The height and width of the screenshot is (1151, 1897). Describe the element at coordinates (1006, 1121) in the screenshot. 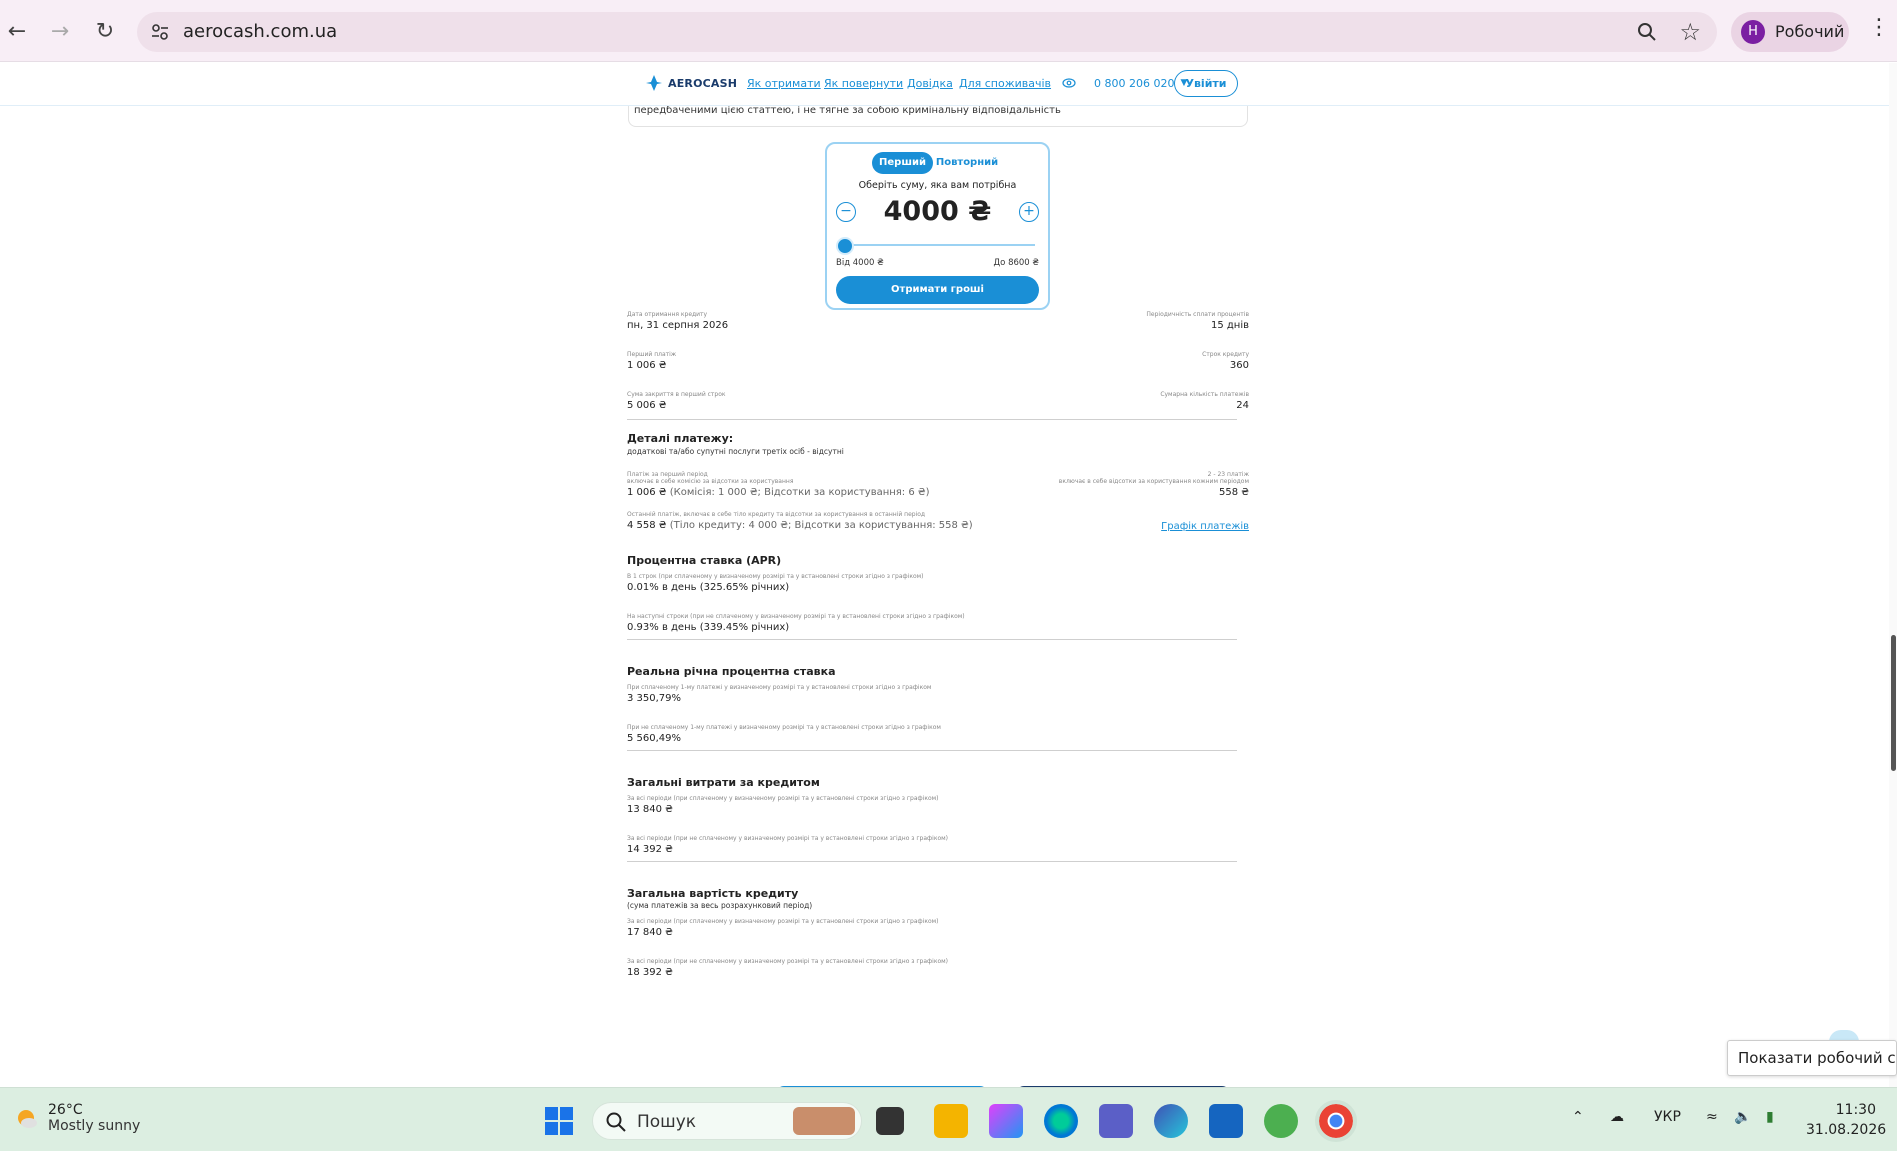

I see `copilot-icon` at that location.